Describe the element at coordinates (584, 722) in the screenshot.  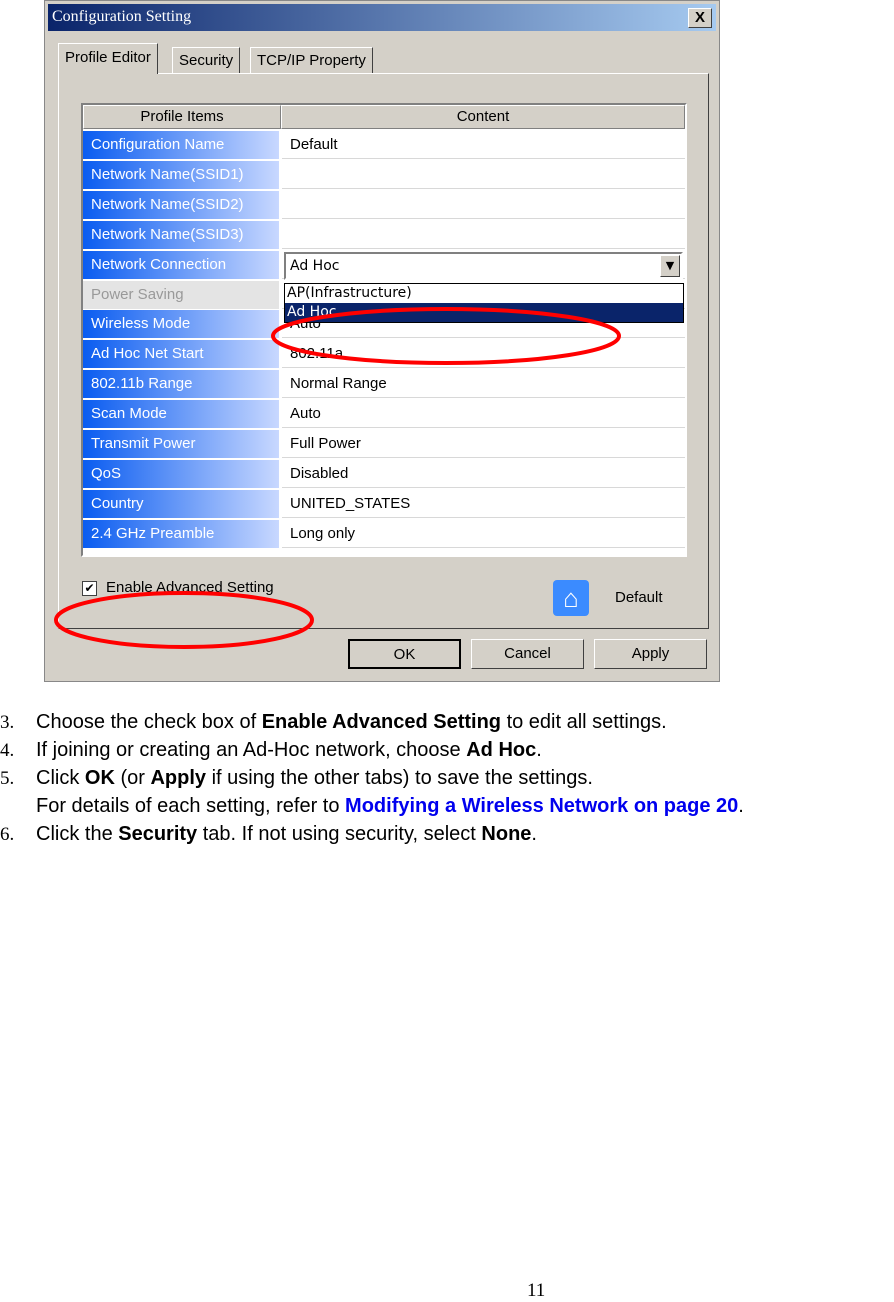
I see `step-fragment: to edit all settings.` at that location.